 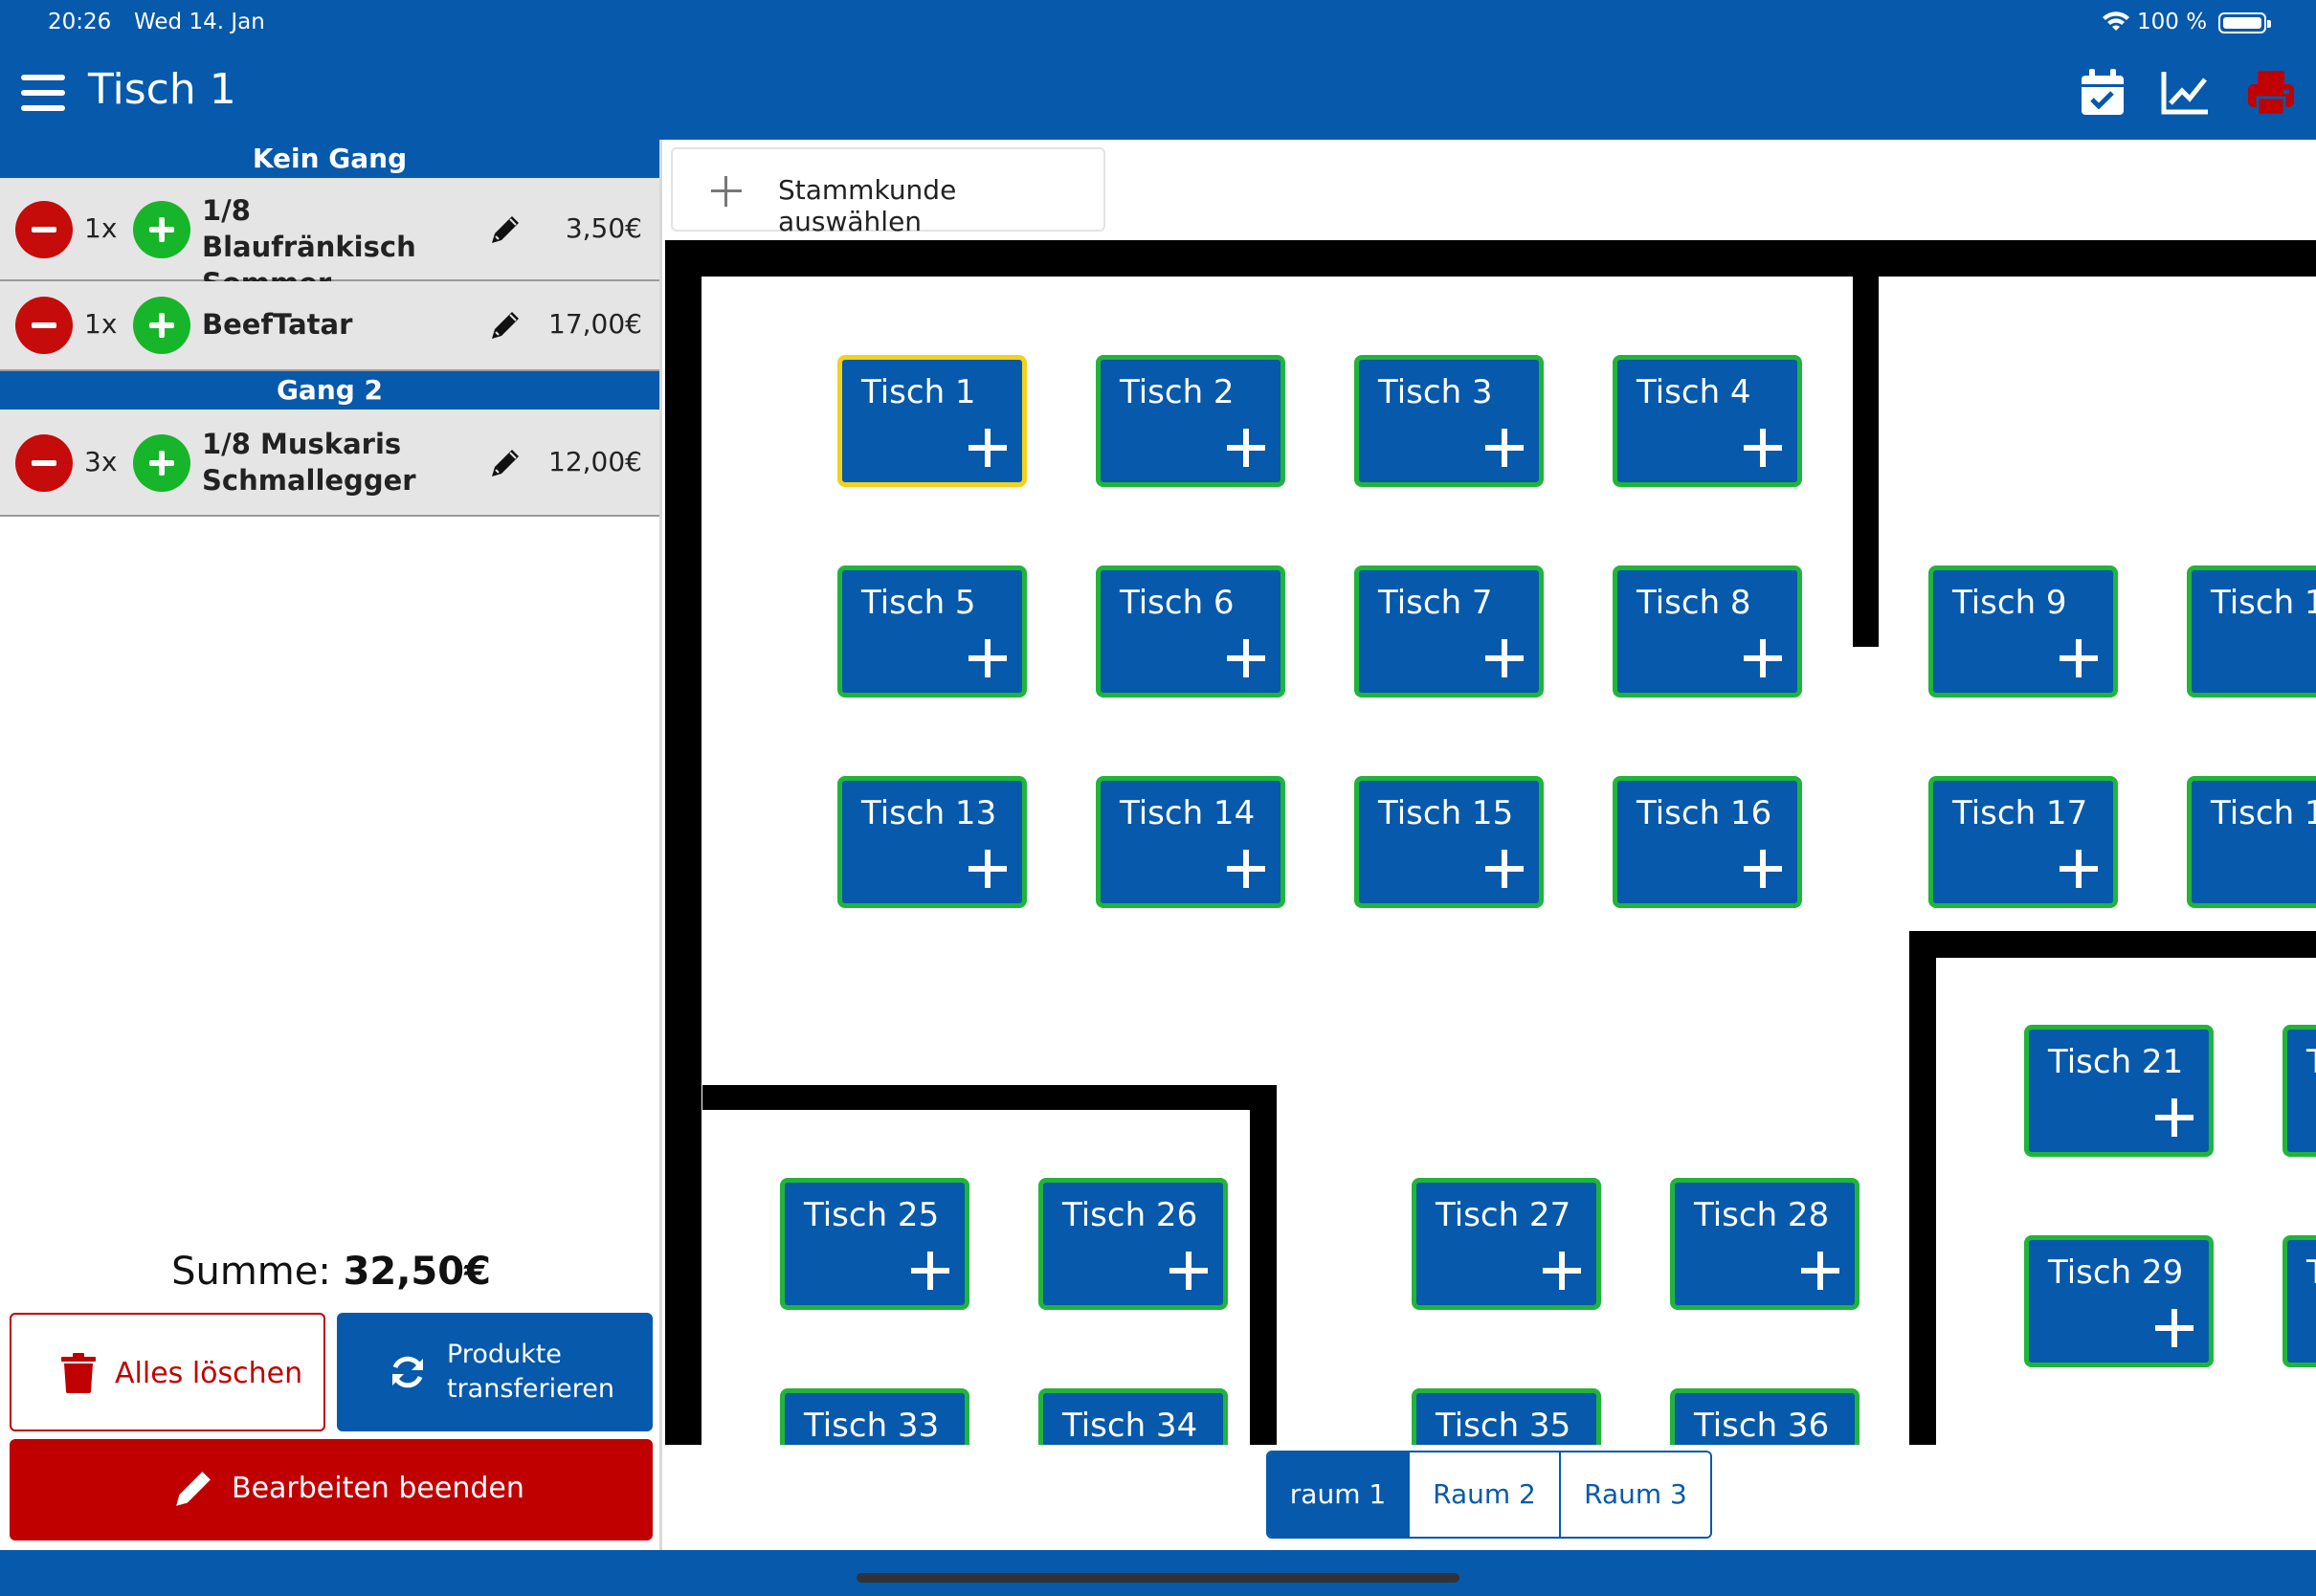 I want to click on order-total: Summe: 32,50€, so click(x=331, y=1272).